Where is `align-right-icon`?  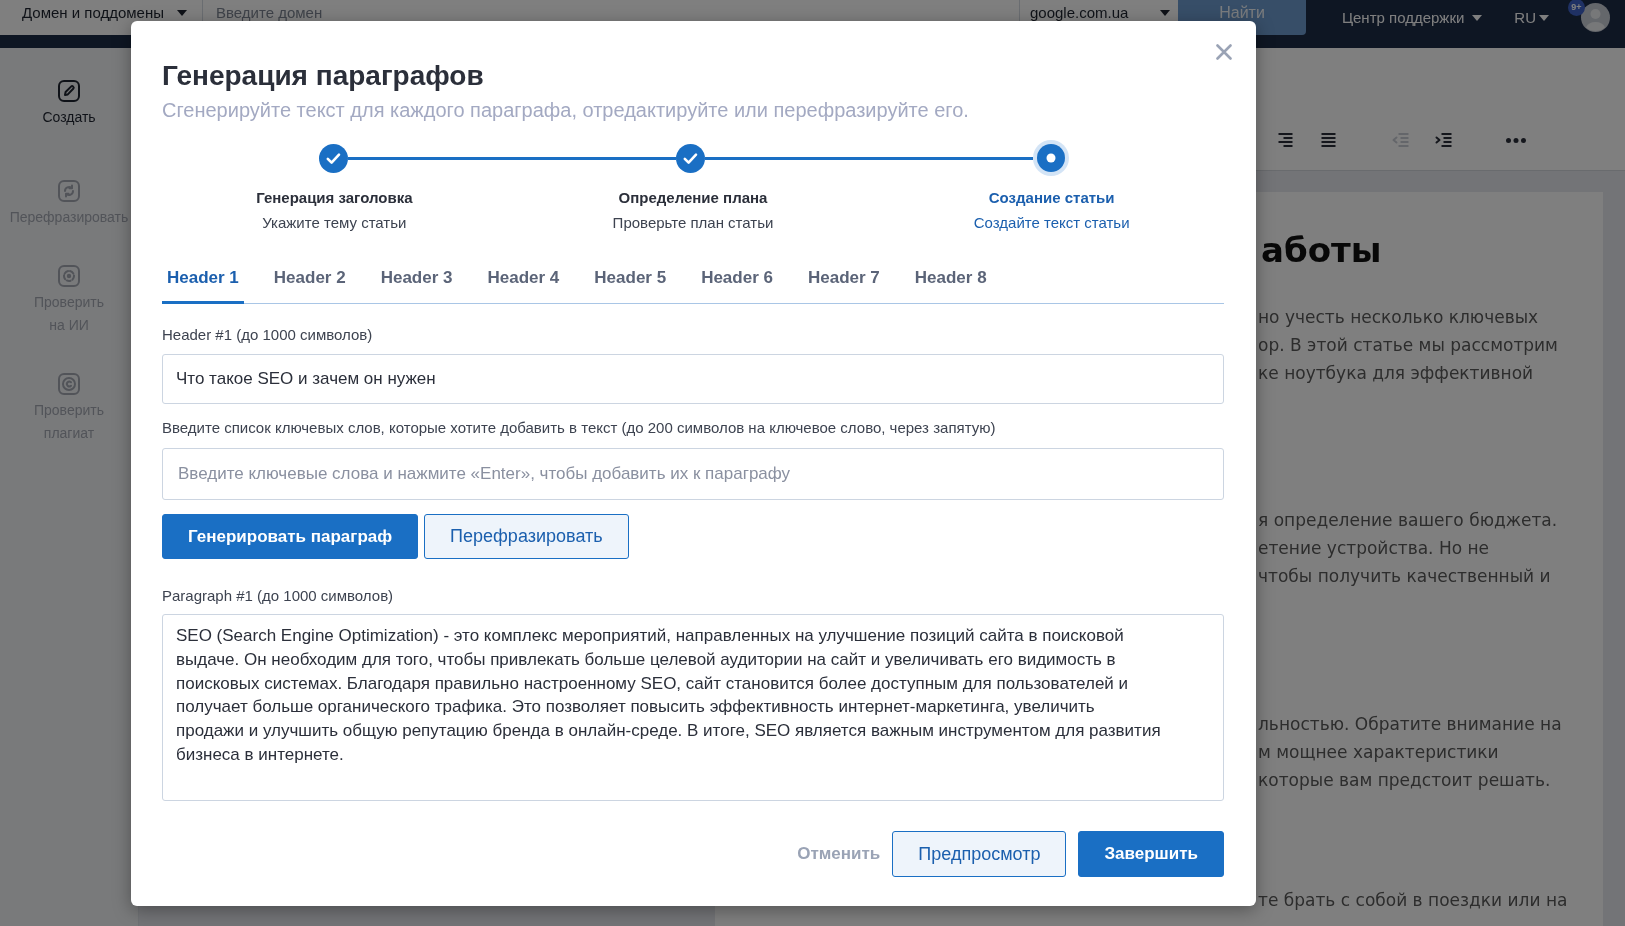 align-right-icon is located at coordinates (1286, 140).